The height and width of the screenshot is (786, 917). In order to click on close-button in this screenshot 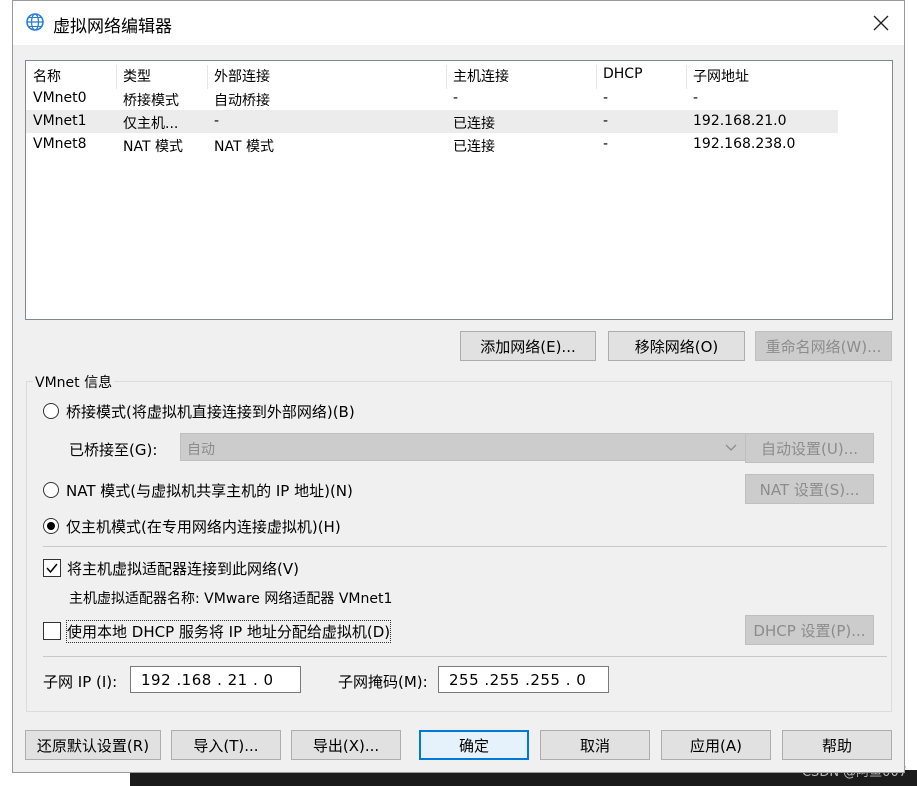, I will do `click(881, 23)`.